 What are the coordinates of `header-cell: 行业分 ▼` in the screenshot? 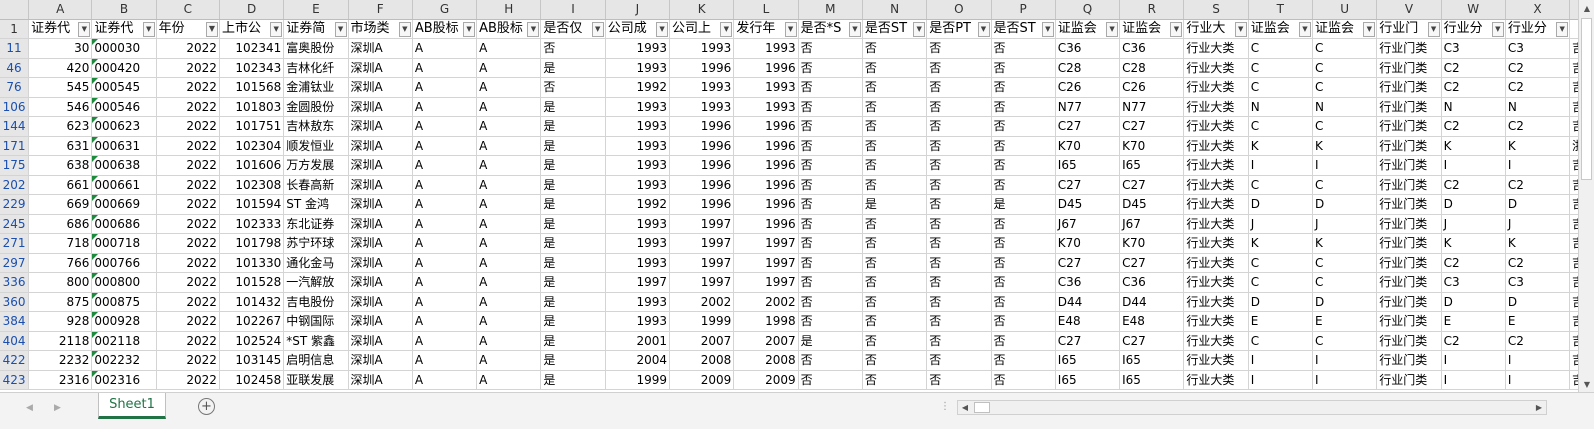 It's located at (1473, 29).